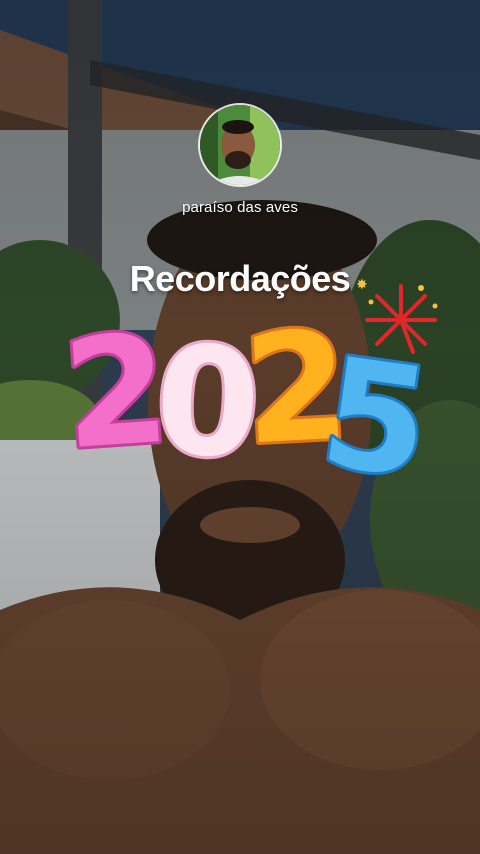 Image resolution: width=480 pixels, height=854 pixels. I want to click on avatar, so click(240, 145).